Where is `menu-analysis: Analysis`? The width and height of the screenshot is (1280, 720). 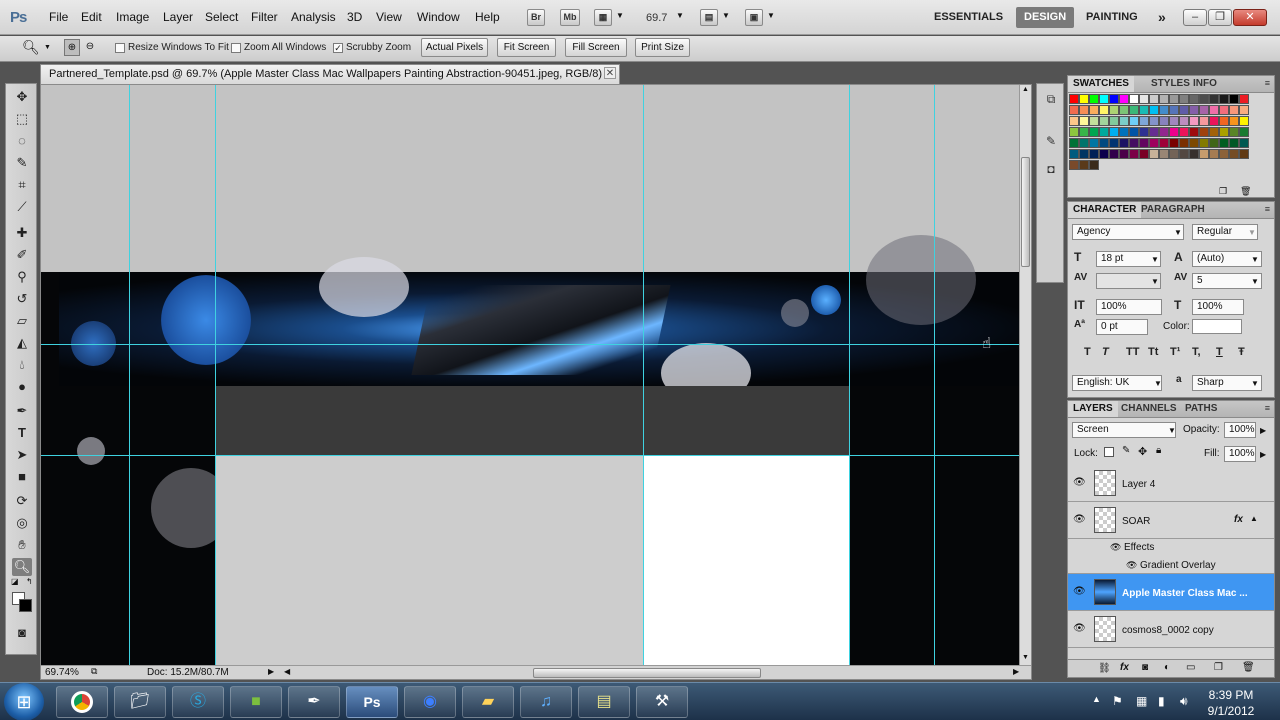
menu-analysis: Analysis is located at coordinates (313, 17).